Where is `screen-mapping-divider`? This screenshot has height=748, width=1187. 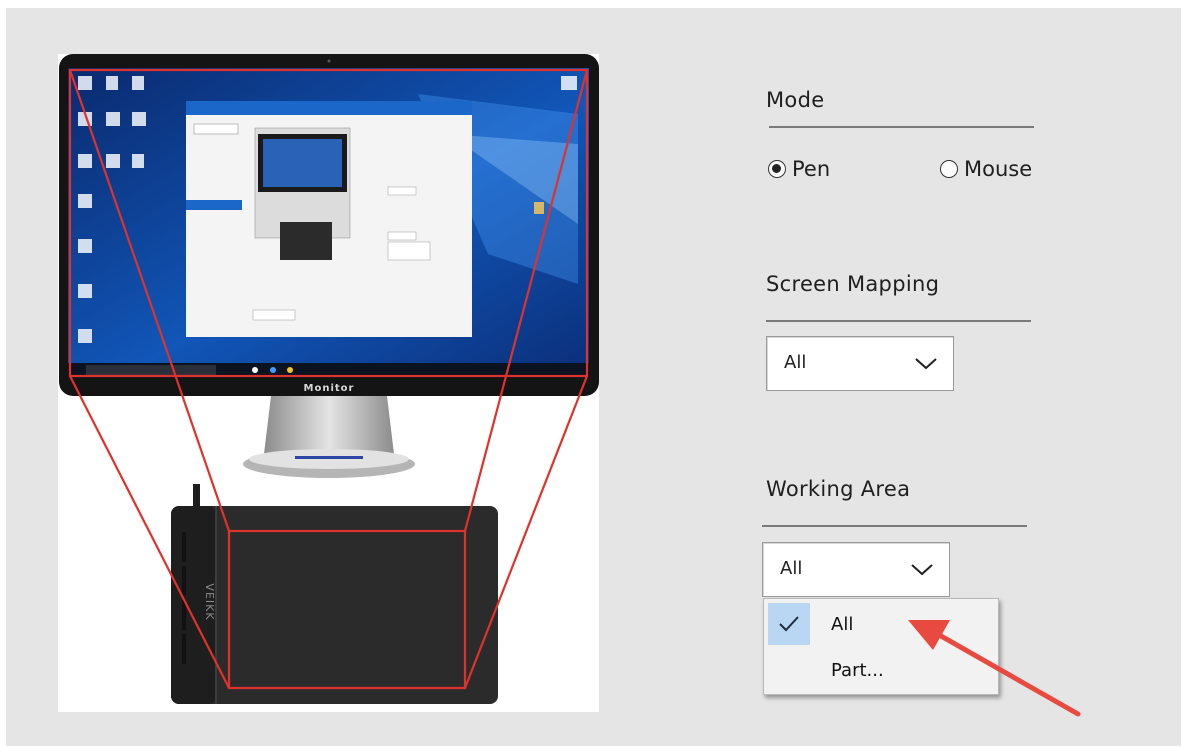 screen-mapping-divider is located at coordinates (898, 321).